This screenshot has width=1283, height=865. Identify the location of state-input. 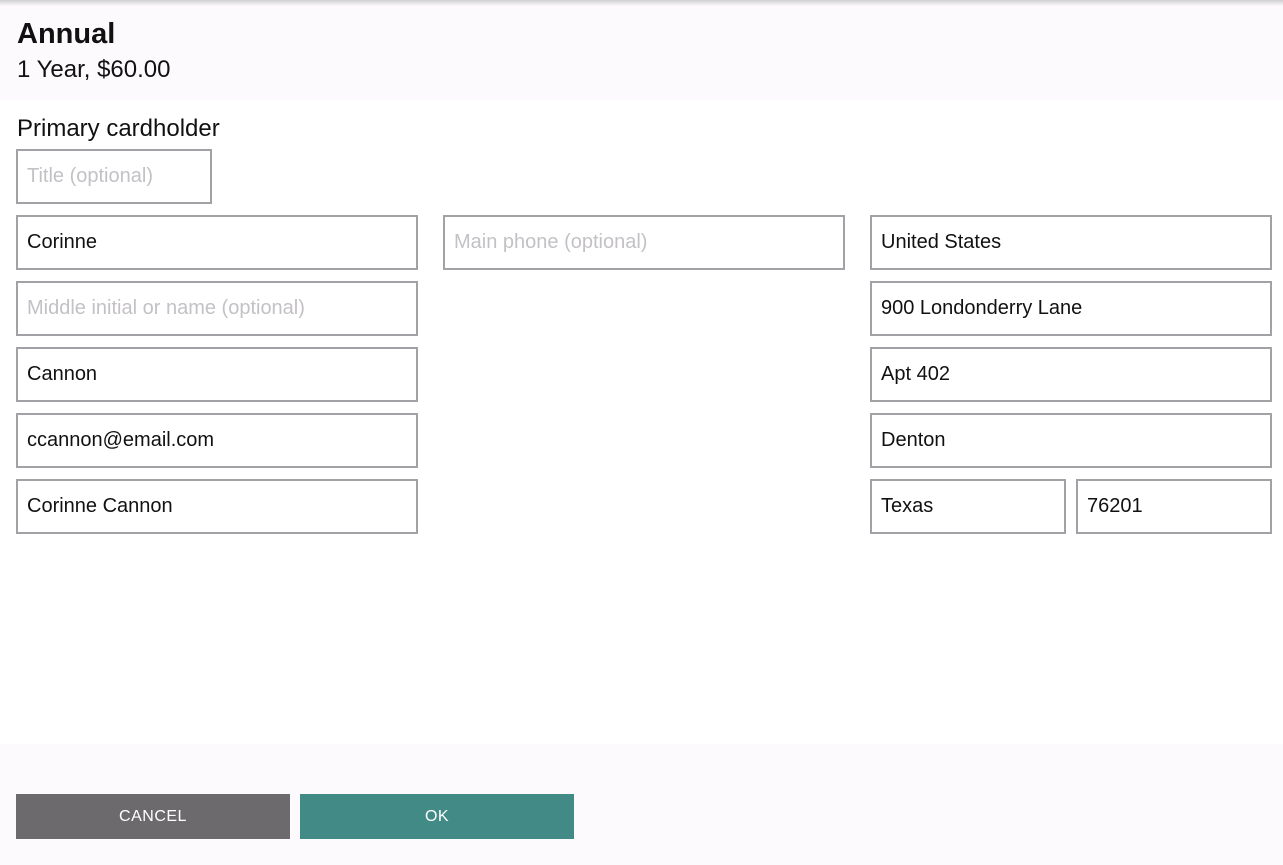
(968, 506).